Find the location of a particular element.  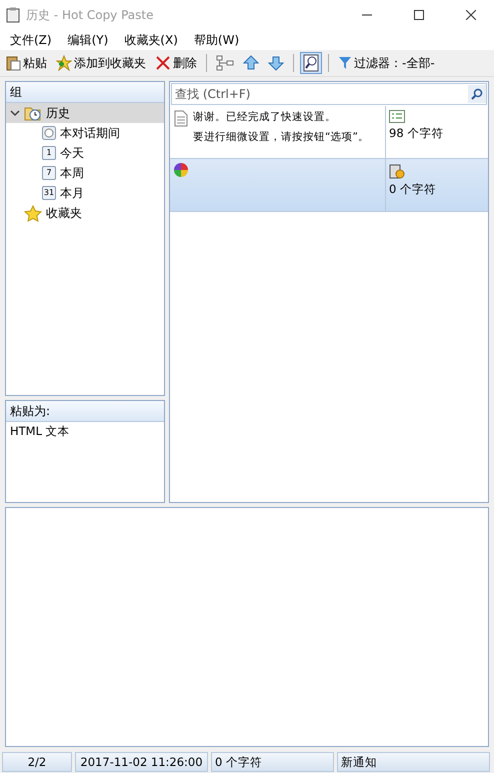

status-field: 2/2 is located at coordinates (37, 762).